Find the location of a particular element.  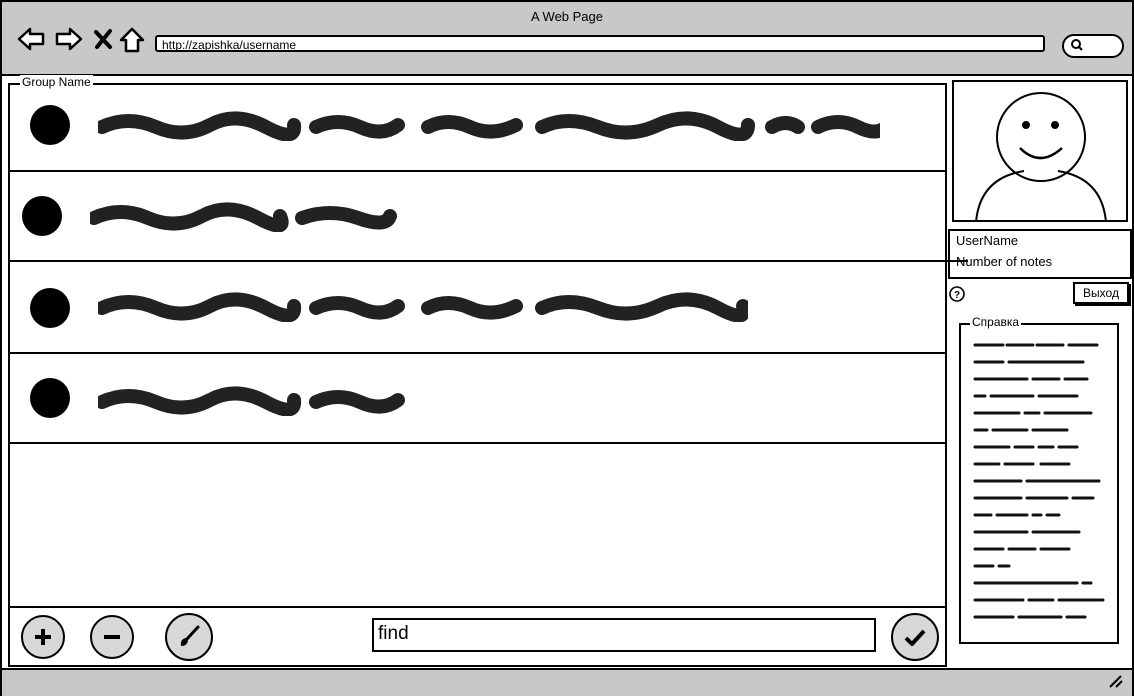

bottom-toolbar: find is located at coordinates (477, 636).